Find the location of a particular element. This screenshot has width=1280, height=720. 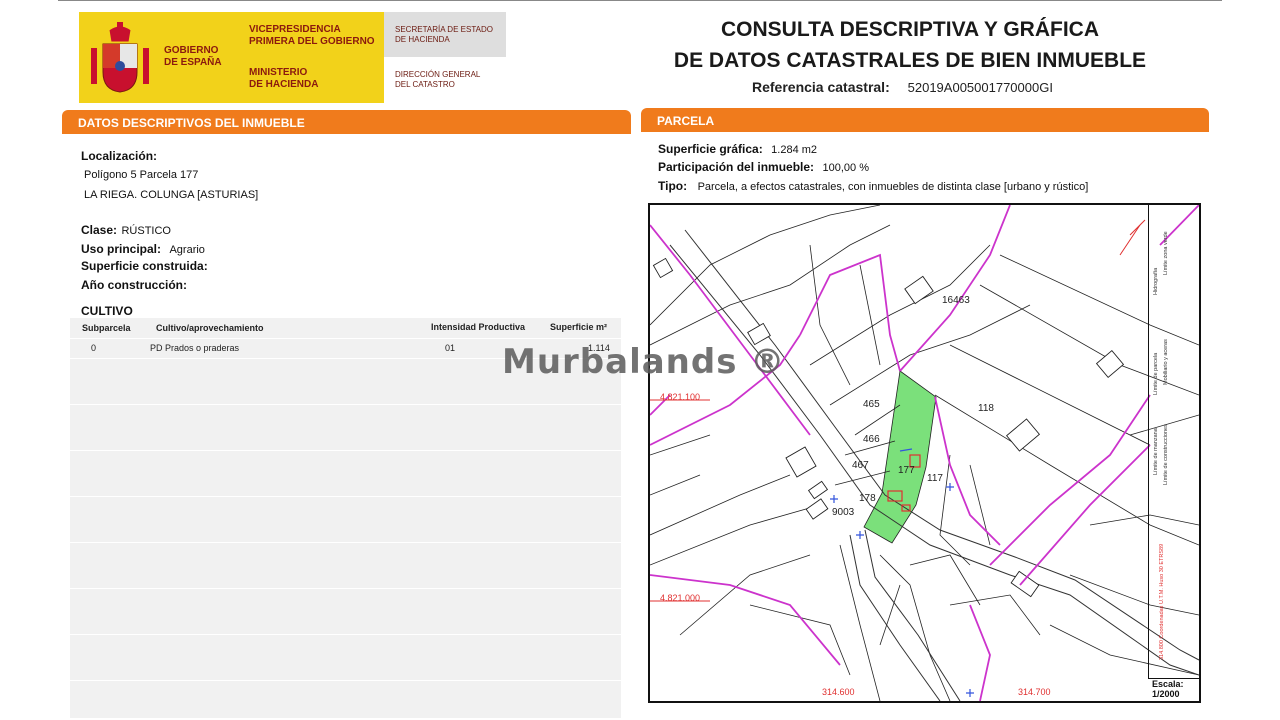

coord-label-4821100: 4.821.100 is located at coordinates (680, 397).